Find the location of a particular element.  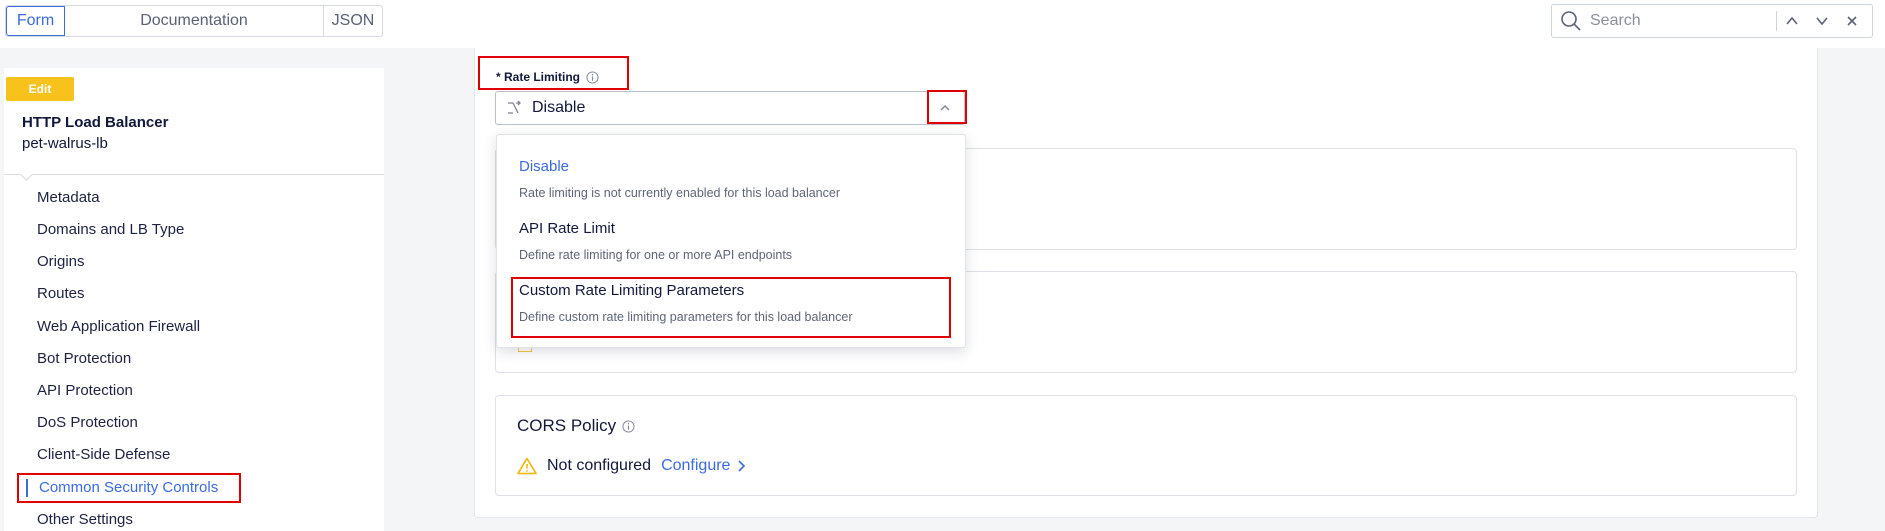

sidebar-divider is located at coordinates (194, 174).